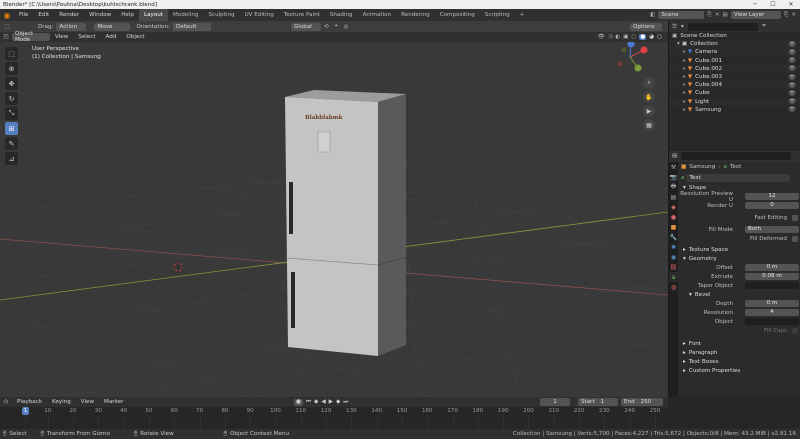 The height and width of the screenshot is (439, 800). I want to click on scale-tool-icon: ⤡, so click(11, 113).